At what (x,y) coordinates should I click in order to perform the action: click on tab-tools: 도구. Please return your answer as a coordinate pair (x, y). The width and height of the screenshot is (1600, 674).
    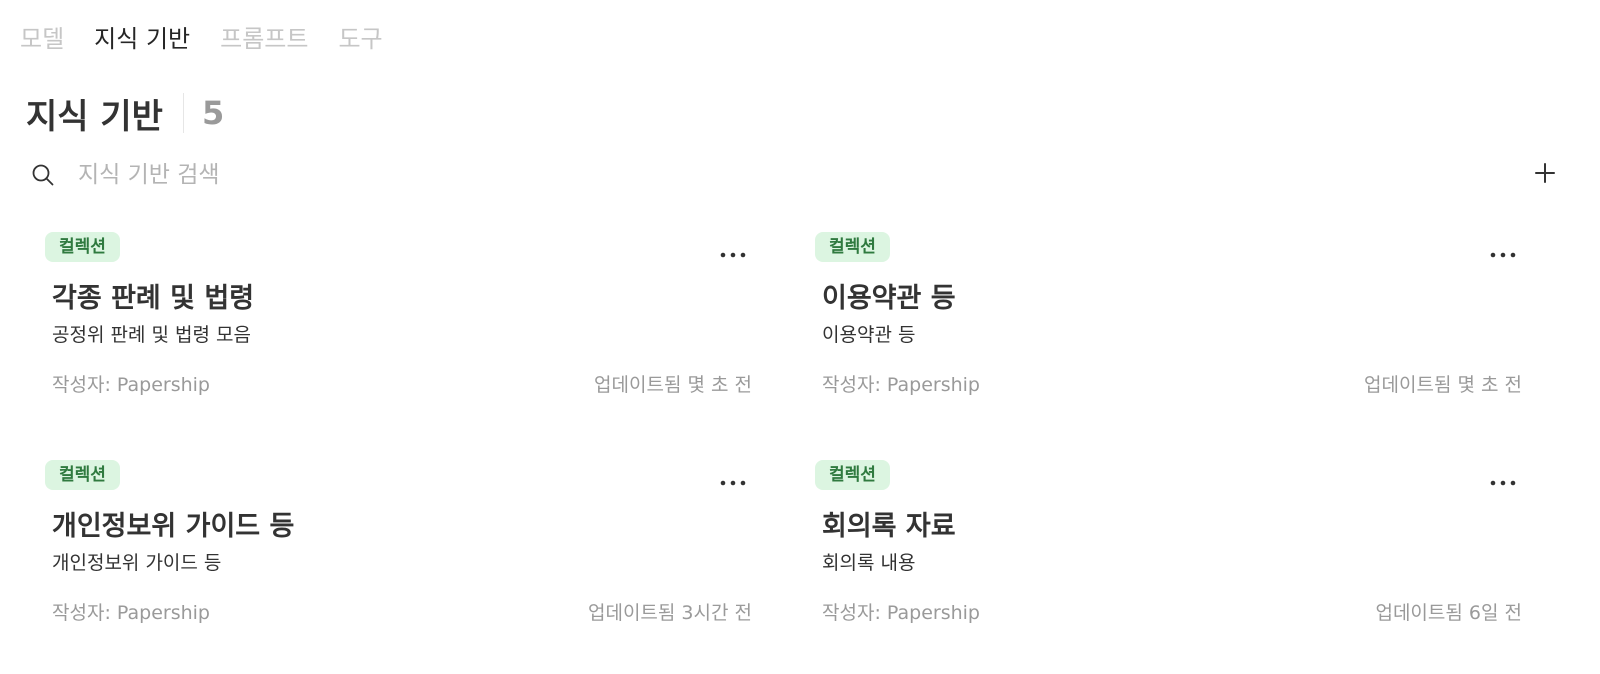
    Looking at the image, I should click on (360, 39).